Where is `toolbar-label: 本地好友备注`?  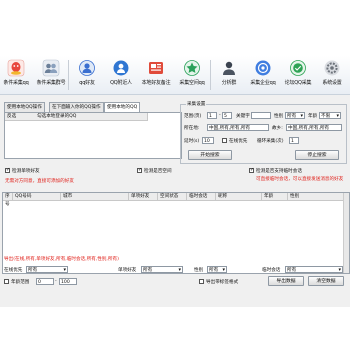 toolbar-label: 本地好友备注 is located at coordinates (156, 83).